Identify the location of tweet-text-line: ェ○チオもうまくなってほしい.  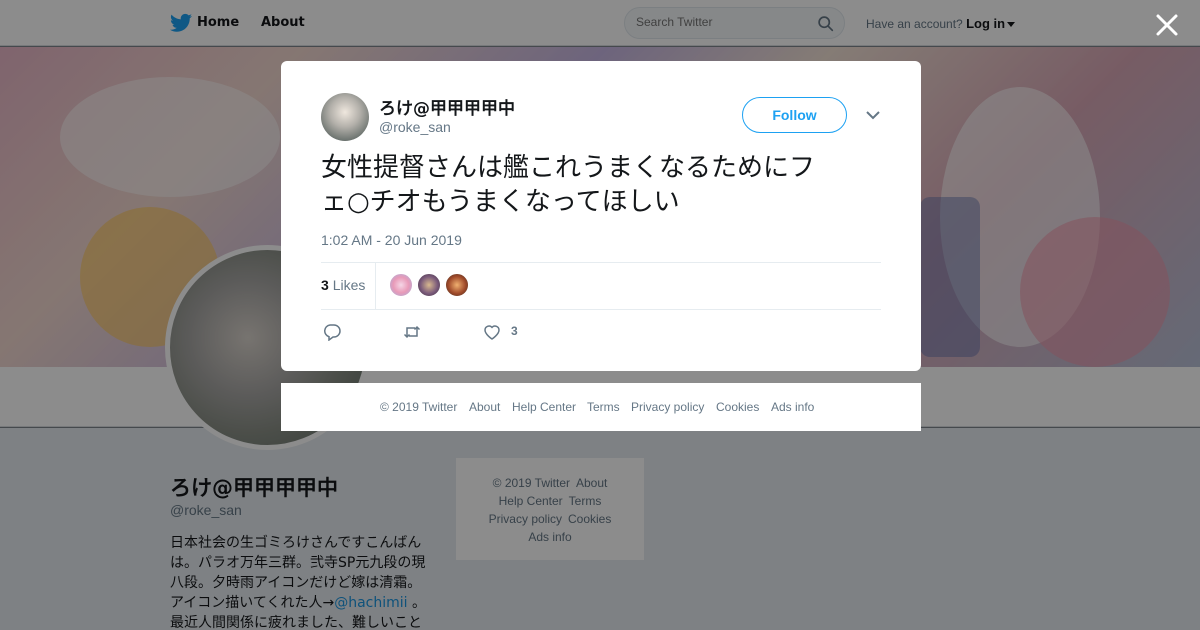
(500, 202).